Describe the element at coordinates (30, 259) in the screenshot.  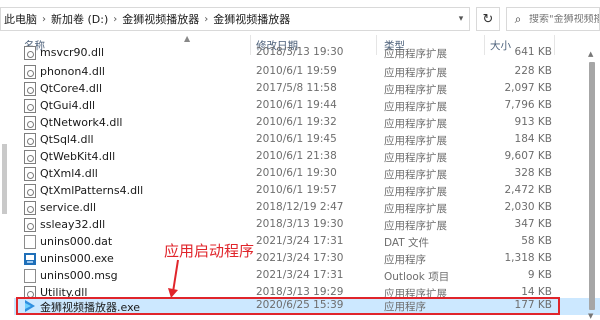
I see `installer-exe-icon` at that location.